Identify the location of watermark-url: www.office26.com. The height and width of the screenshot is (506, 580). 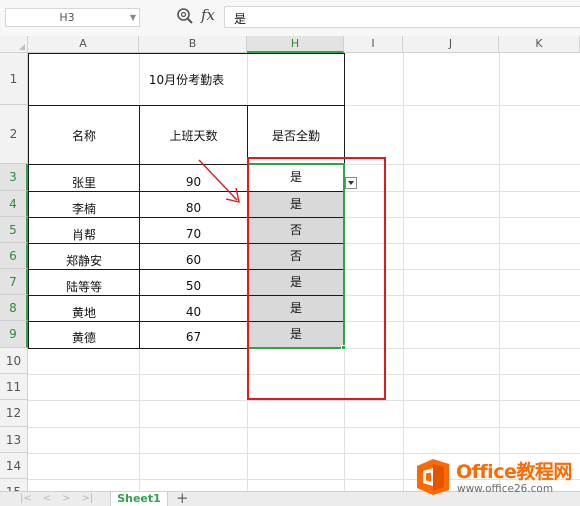
(505, 489).